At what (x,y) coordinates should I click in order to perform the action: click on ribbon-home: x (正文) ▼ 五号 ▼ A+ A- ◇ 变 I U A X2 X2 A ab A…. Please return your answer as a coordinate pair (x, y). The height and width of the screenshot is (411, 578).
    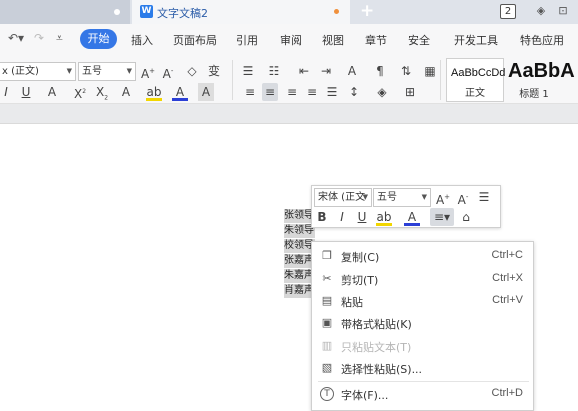
    Looking at the image, I should click on (289, 80).